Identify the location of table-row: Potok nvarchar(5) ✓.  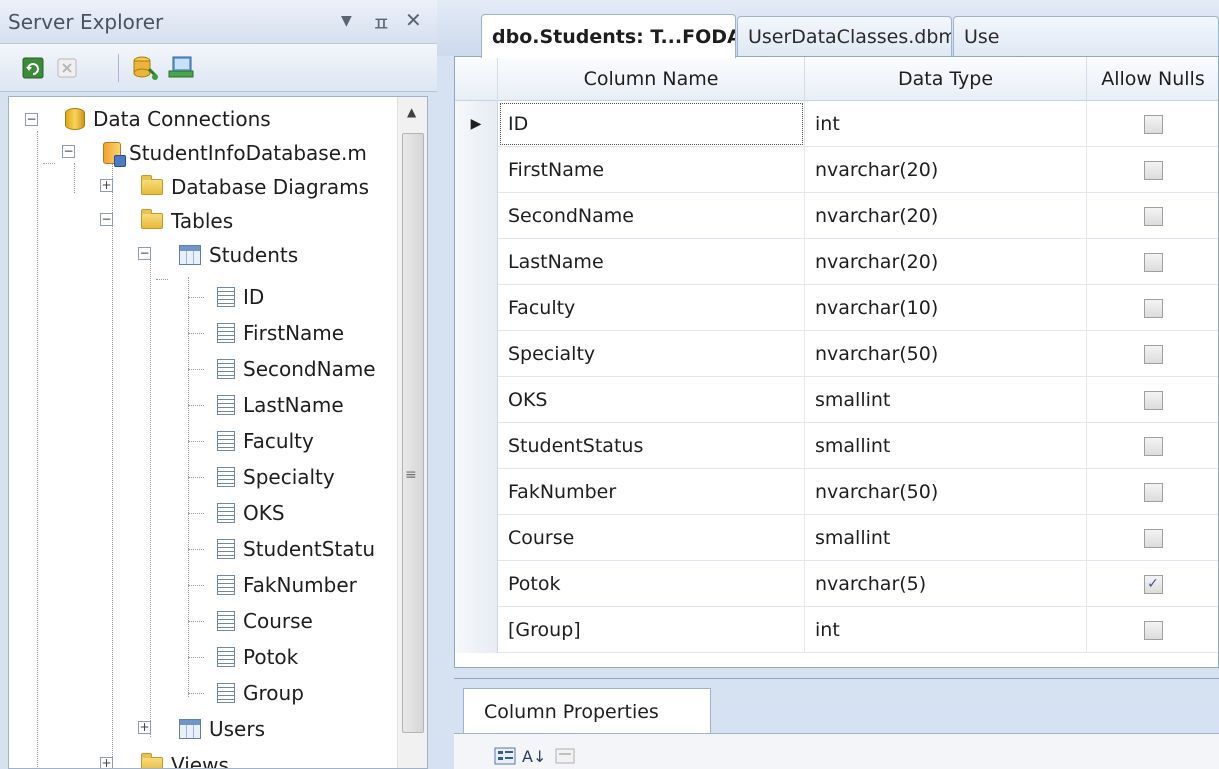
(836, 584).